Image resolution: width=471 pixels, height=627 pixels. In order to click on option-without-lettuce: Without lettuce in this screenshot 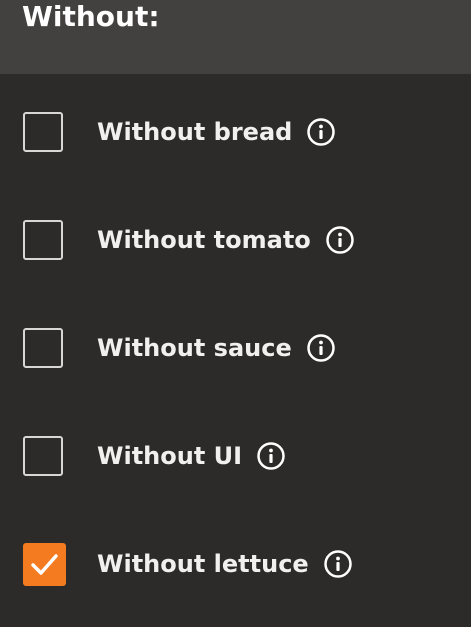, I will do `click(235, 566)`.